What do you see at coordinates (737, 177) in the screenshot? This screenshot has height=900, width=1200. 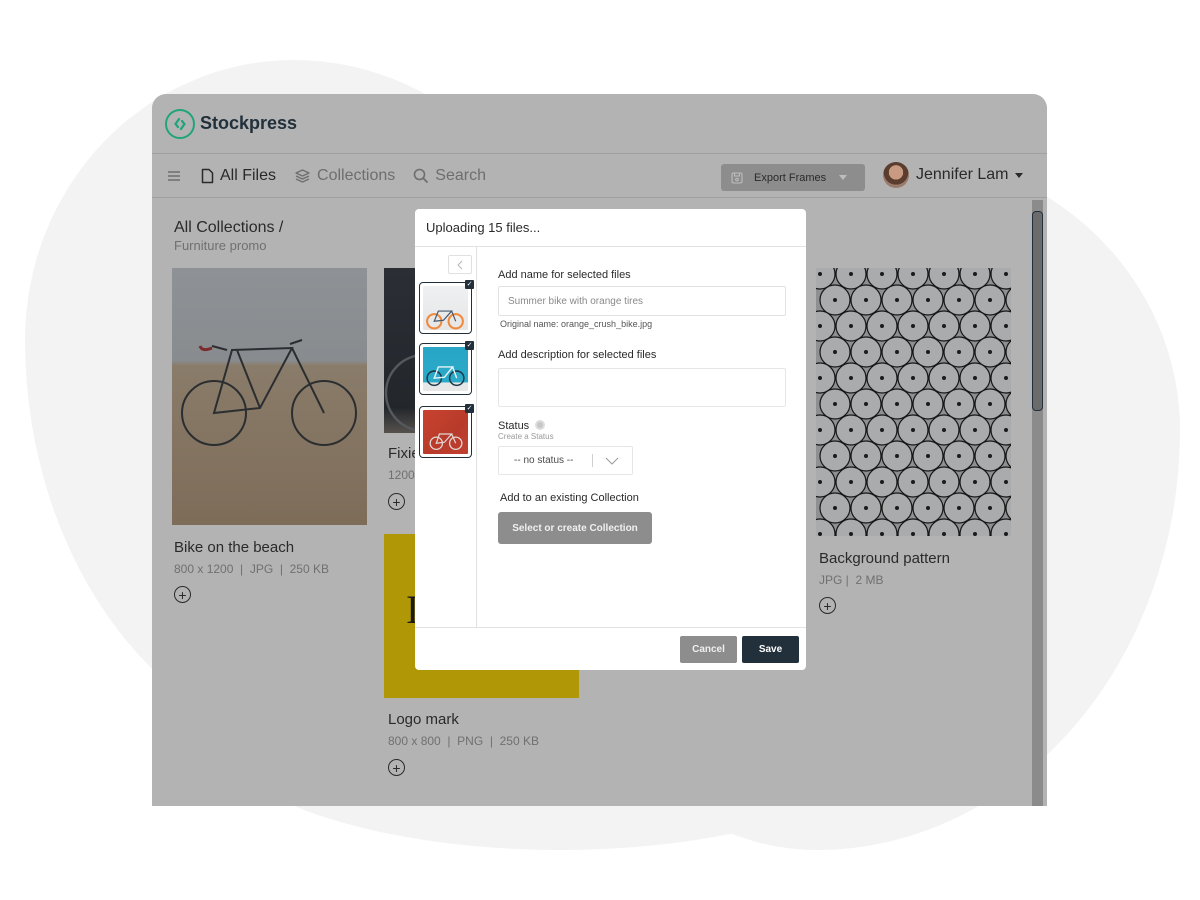 I see `save-icon` at bounding box center [737, 177].